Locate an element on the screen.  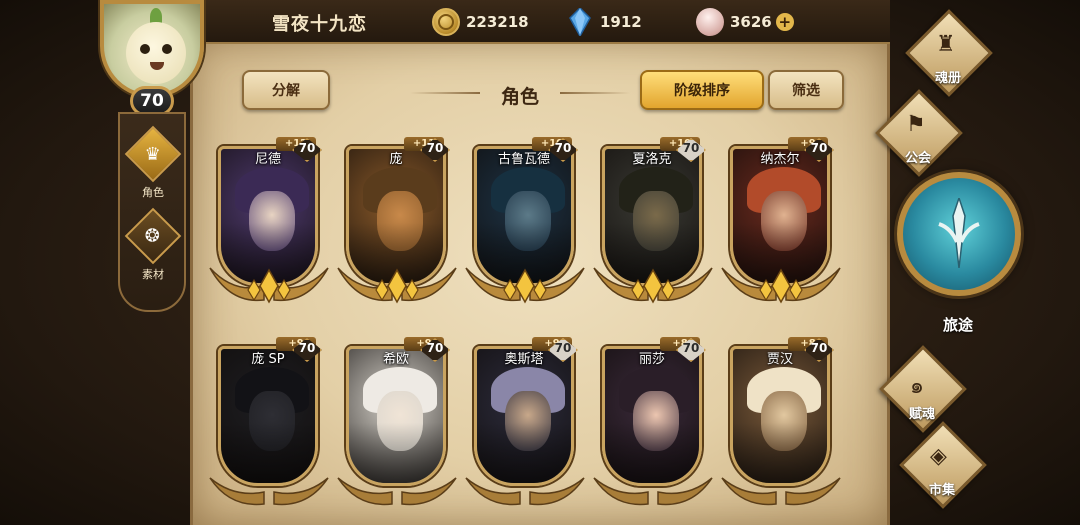
gold-coin-icon is located at coordinates (446, 22).